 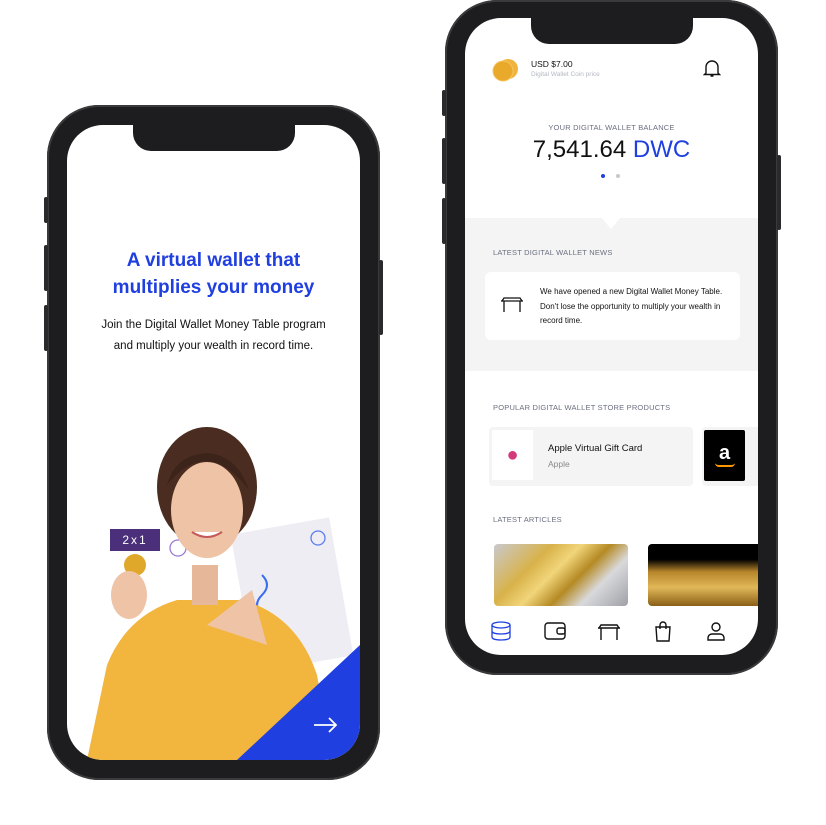 What do you see at coordinates (512, 455) in the screenshot?
I see `apple-logo: ●` at bounding box center [512, 455].